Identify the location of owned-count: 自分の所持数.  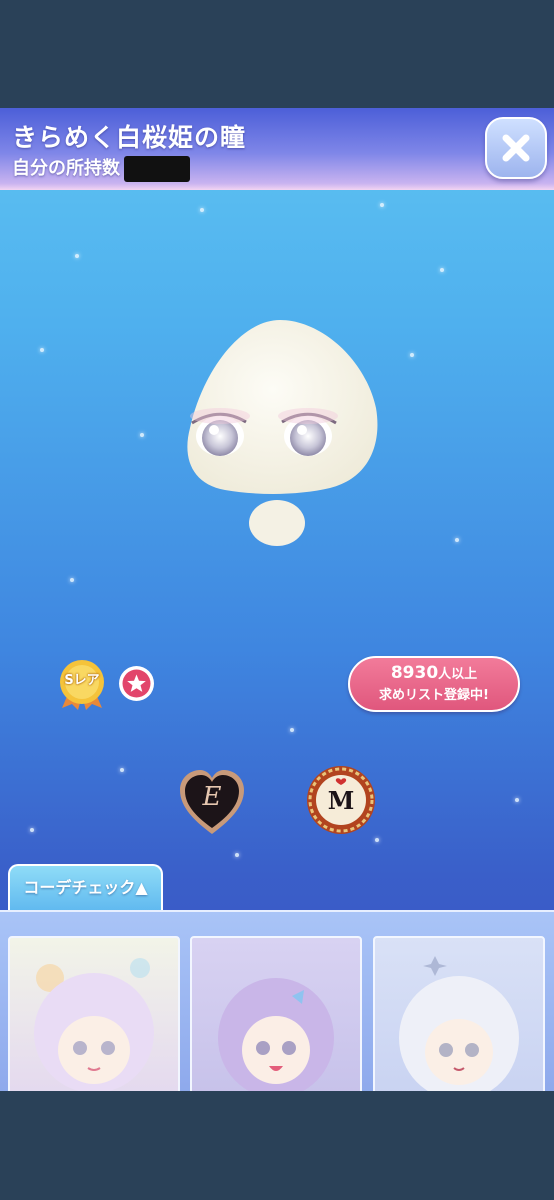
(101, 168).